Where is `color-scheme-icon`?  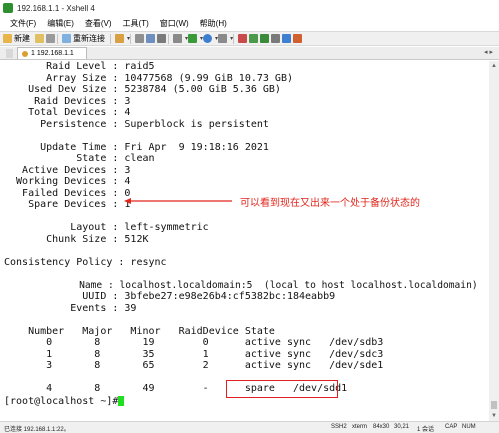 color-scheme-icon is located at coordinates (193, 38).